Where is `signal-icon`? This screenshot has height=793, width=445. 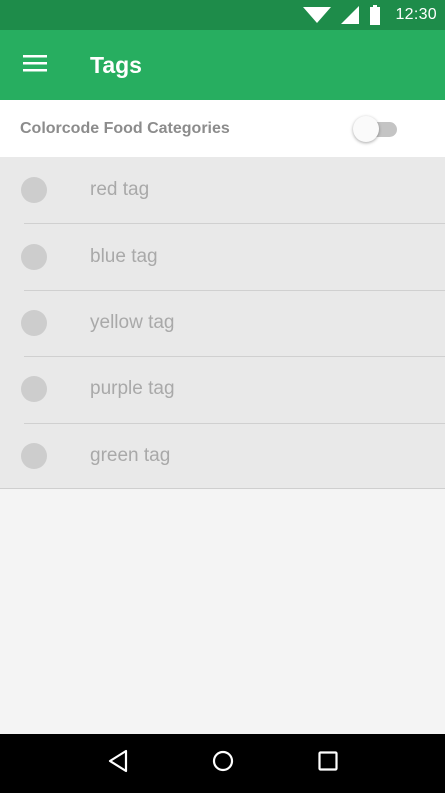 signal-icon is located at coordinates (350, 15).